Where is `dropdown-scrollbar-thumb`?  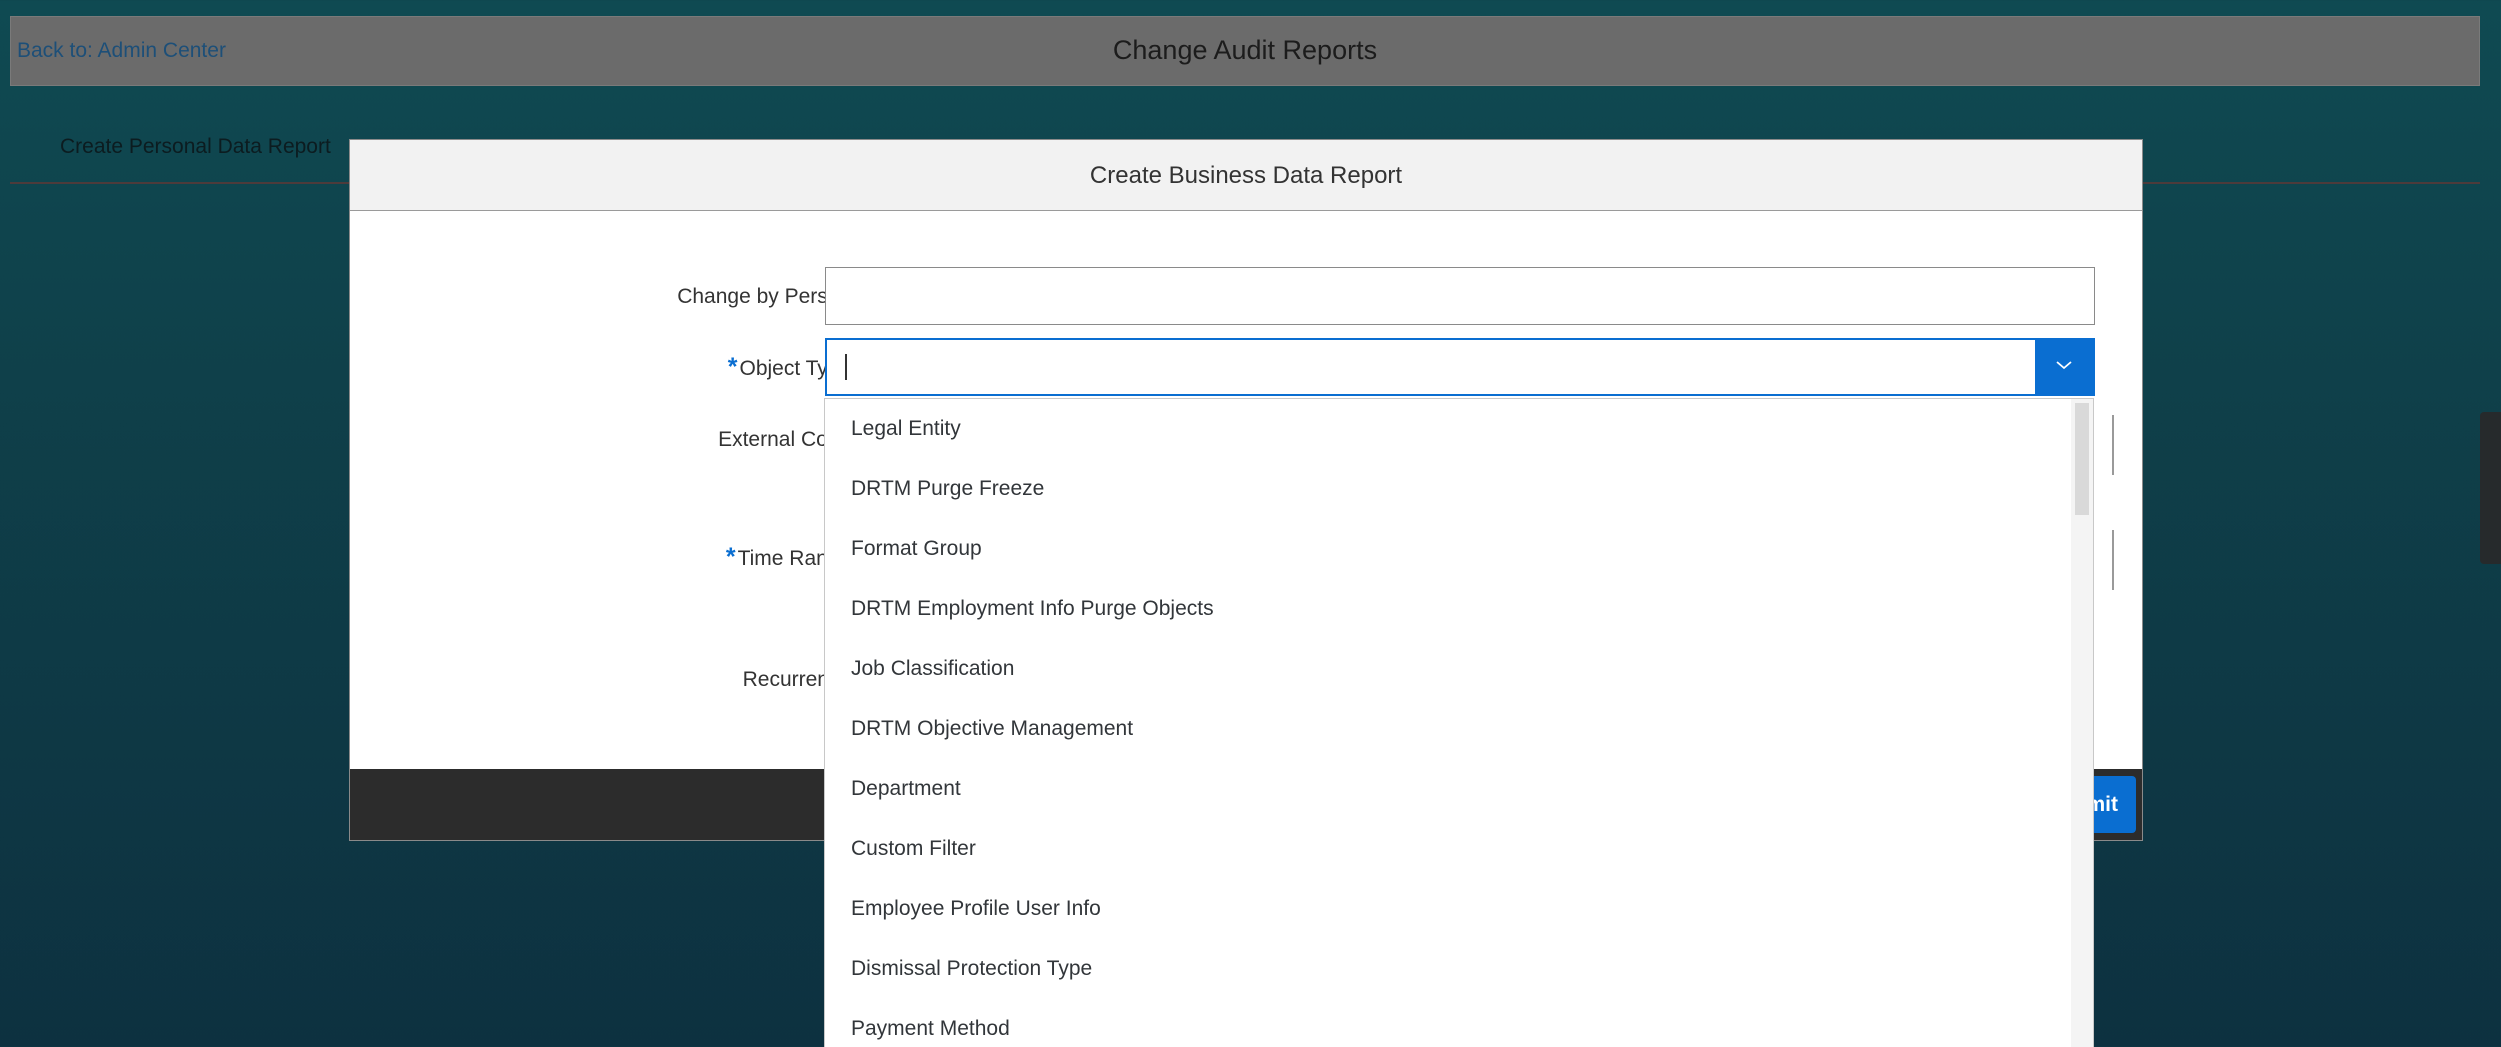
dropdown-scrollbar-thumb is located at coordinates (2082, 459).